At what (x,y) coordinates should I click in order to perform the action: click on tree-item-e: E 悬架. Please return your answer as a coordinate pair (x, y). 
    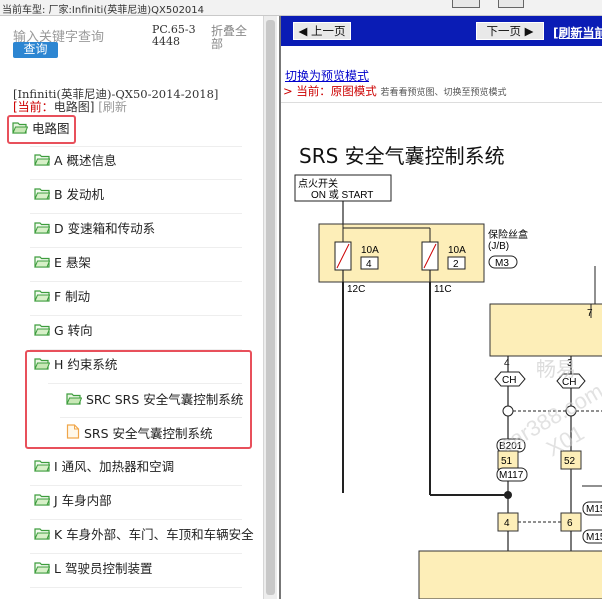
    Looking at the image, I should click on (62, 263).